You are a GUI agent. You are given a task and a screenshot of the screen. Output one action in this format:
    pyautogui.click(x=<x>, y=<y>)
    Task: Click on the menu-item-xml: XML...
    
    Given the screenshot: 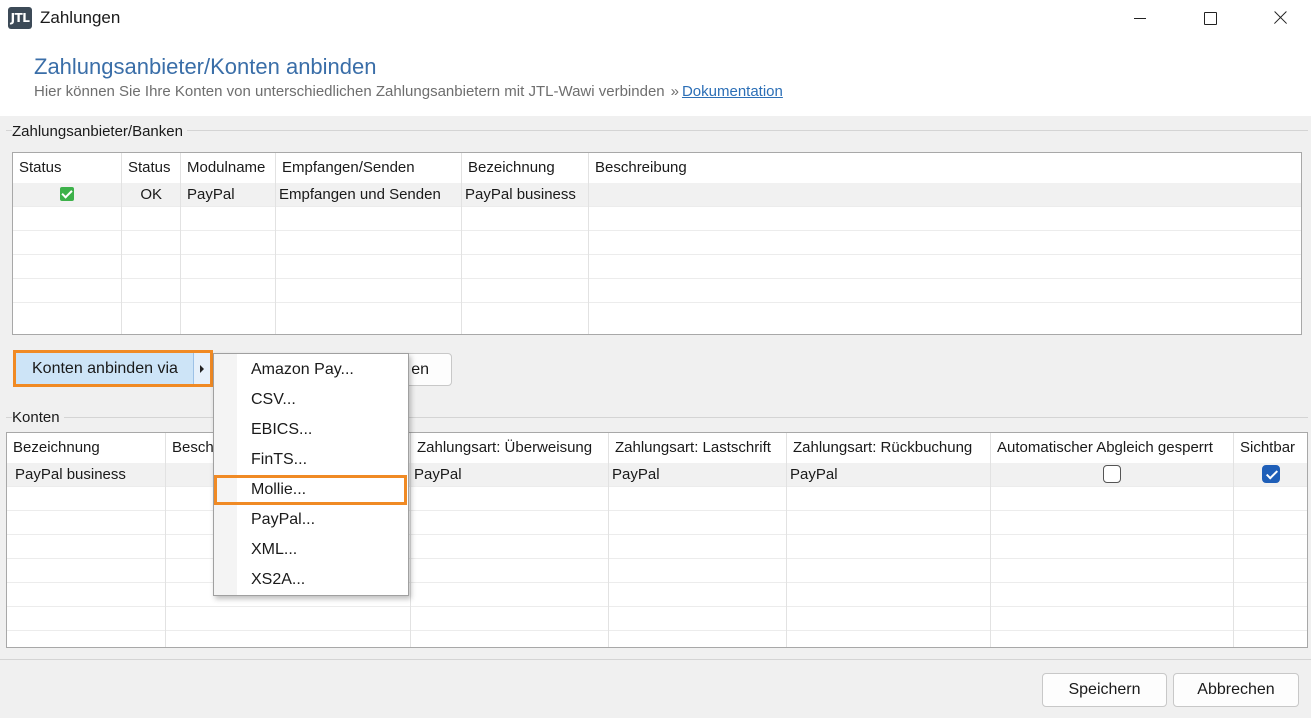 What is the action you would take?
    pyautogui.click(x=311, y=550)
    